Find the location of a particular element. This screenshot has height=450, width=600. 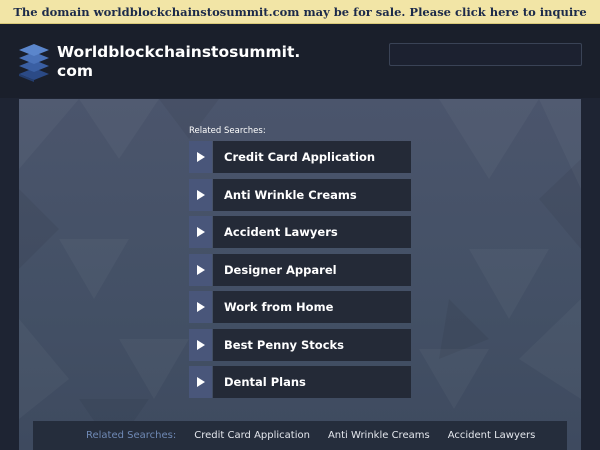

related-link-credit-card-application: Credit Card Application is located at coordinates (300, 157).